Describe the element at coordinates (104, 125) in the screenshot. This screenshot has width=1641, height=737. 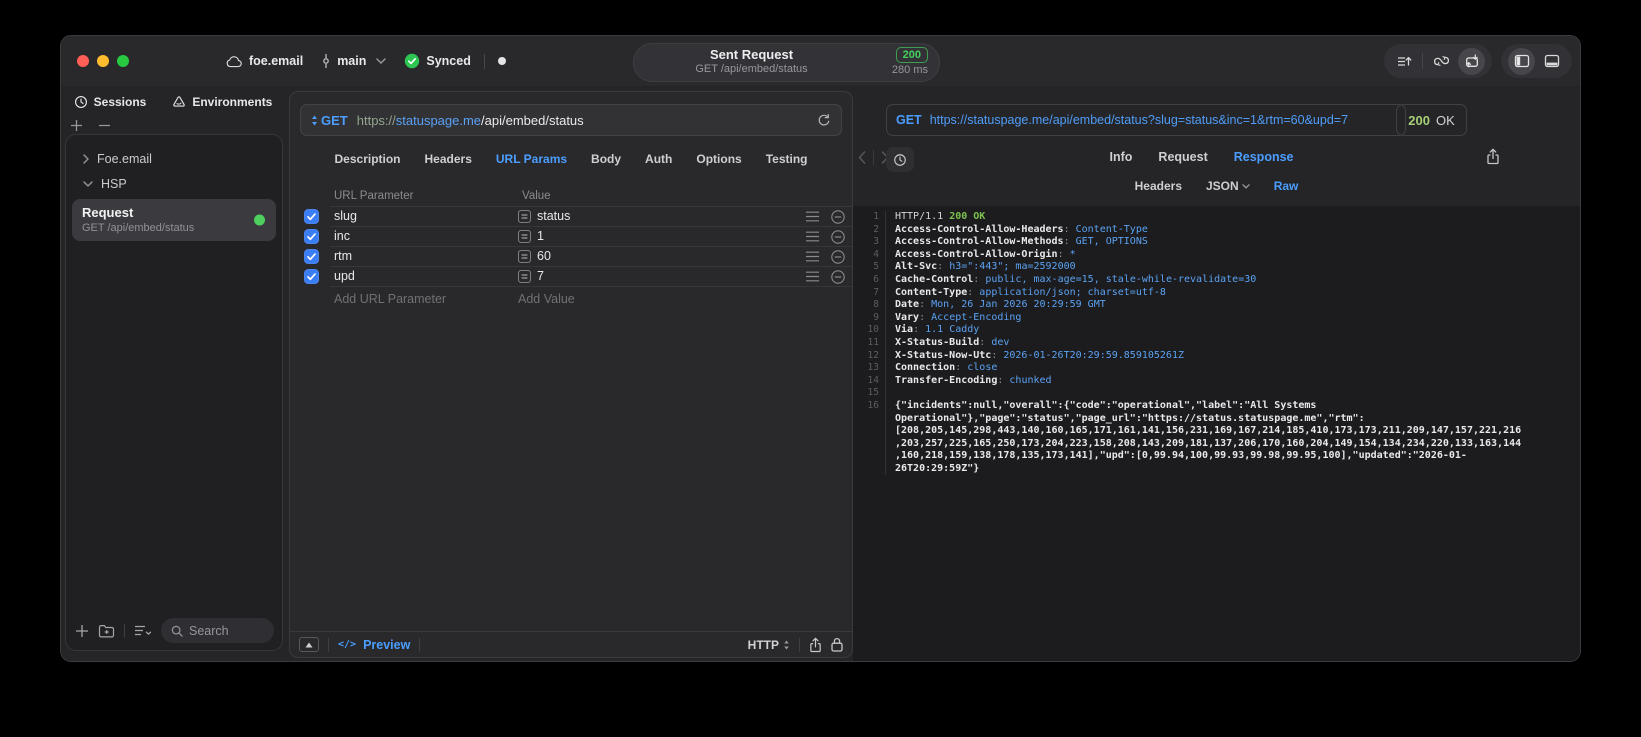
I see `remove-icon` at that location.